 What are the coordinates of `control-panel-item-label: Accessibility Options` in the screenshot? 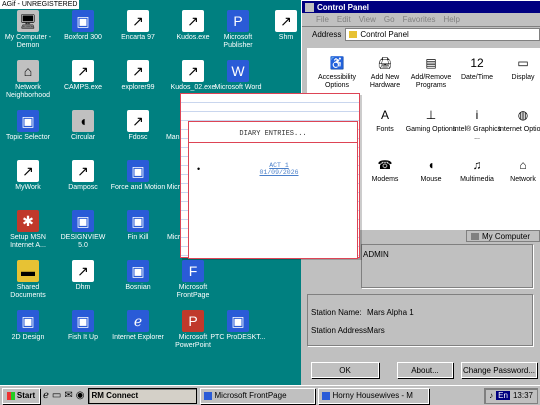 It's located at (337, 81).